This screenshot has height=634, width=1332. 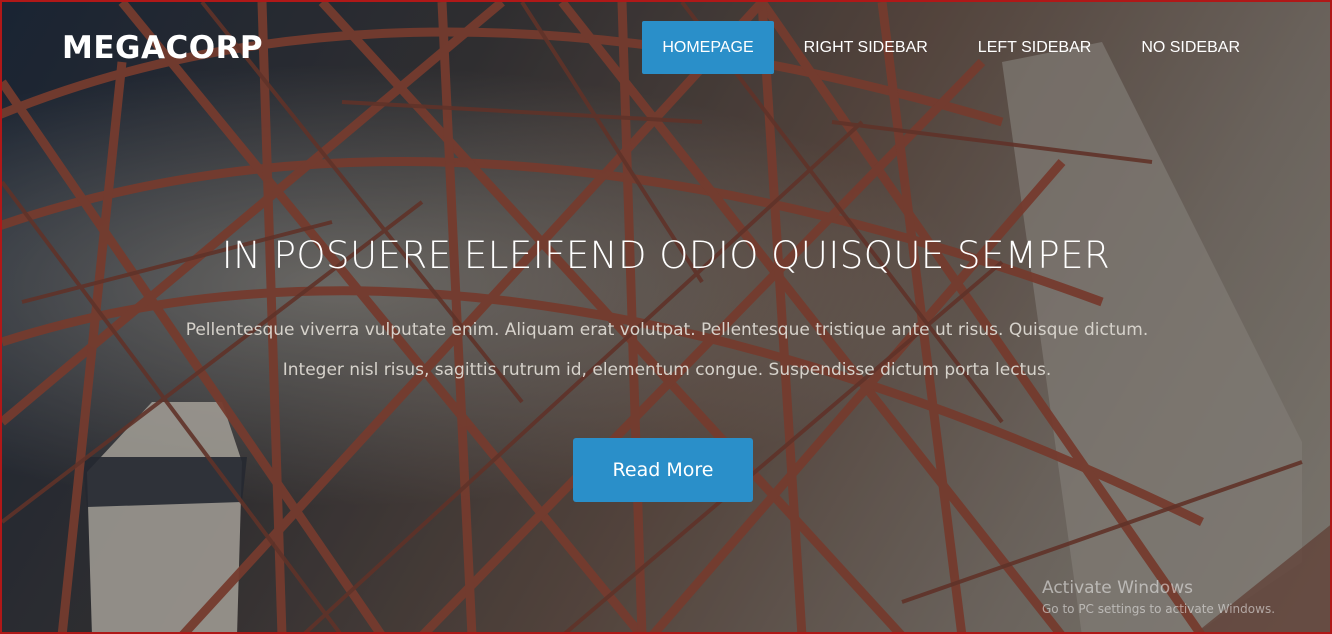 I want to click on nav-item-no-sidebar: NO SIDEBAR, so click(x=1190, y=47).